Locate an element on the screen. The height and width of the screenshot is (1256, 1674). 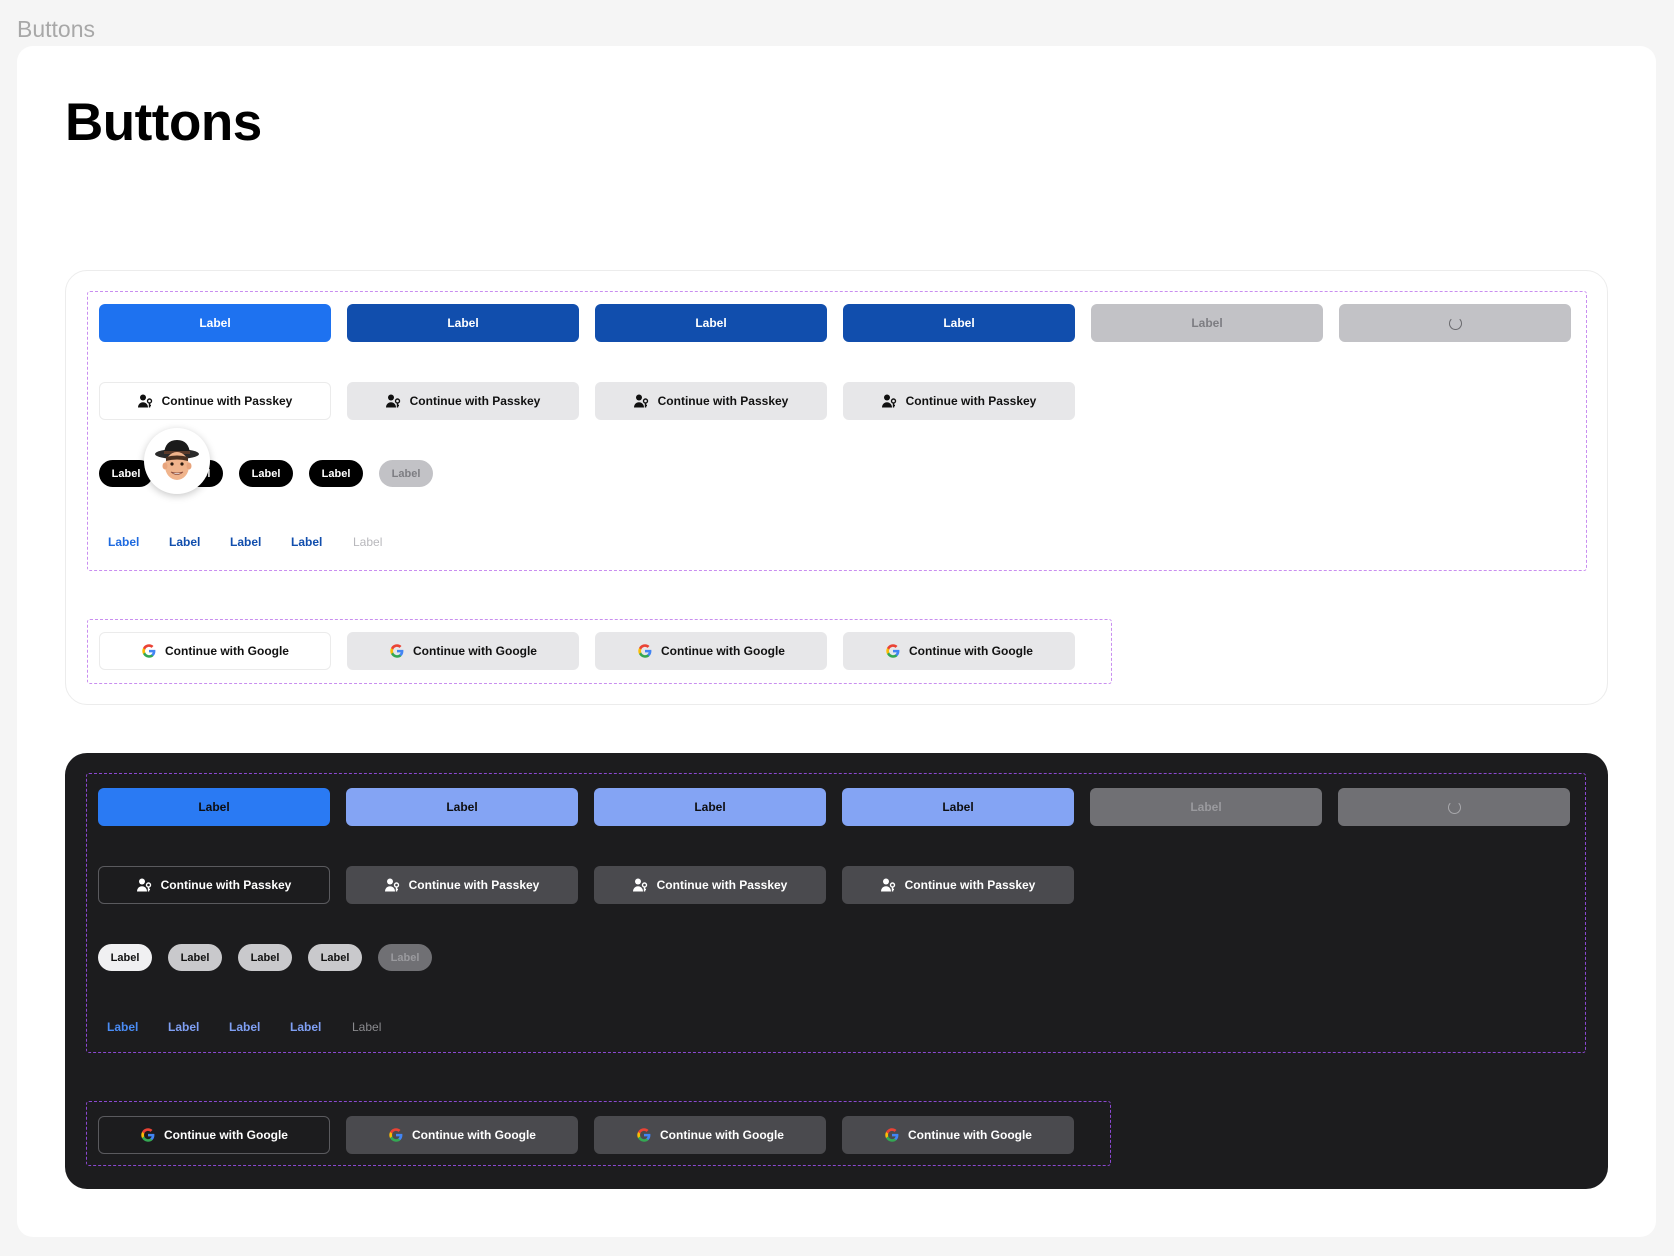
pill-button-hover: Label is located at coordinates (195, 957).